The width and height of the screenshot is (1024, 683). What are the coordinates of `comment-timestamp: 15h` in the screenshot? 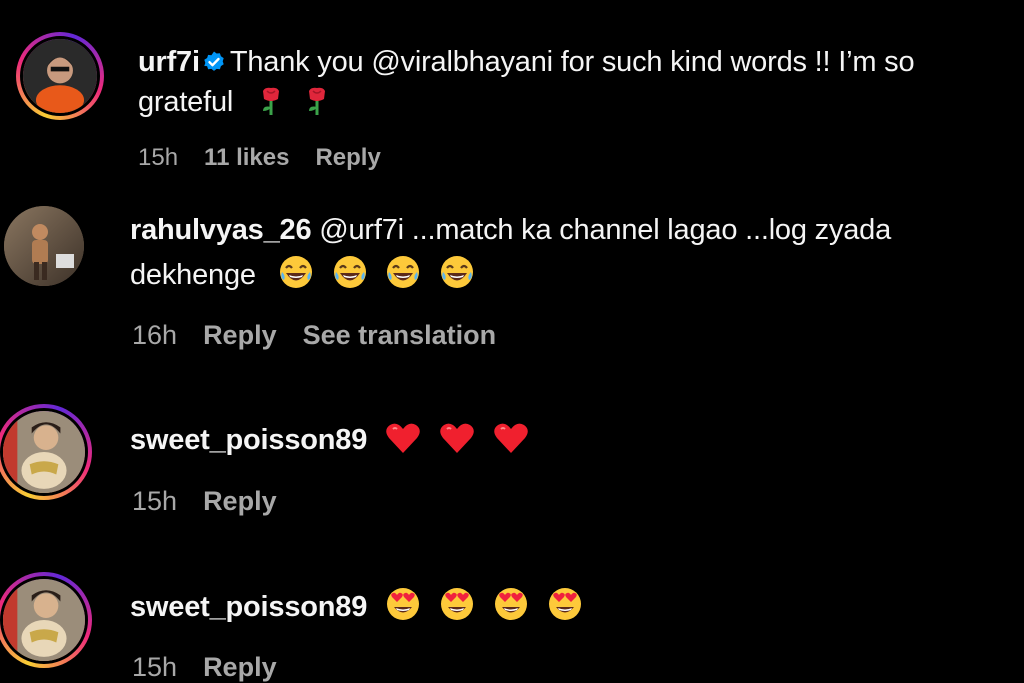 It's located at (155, 667).